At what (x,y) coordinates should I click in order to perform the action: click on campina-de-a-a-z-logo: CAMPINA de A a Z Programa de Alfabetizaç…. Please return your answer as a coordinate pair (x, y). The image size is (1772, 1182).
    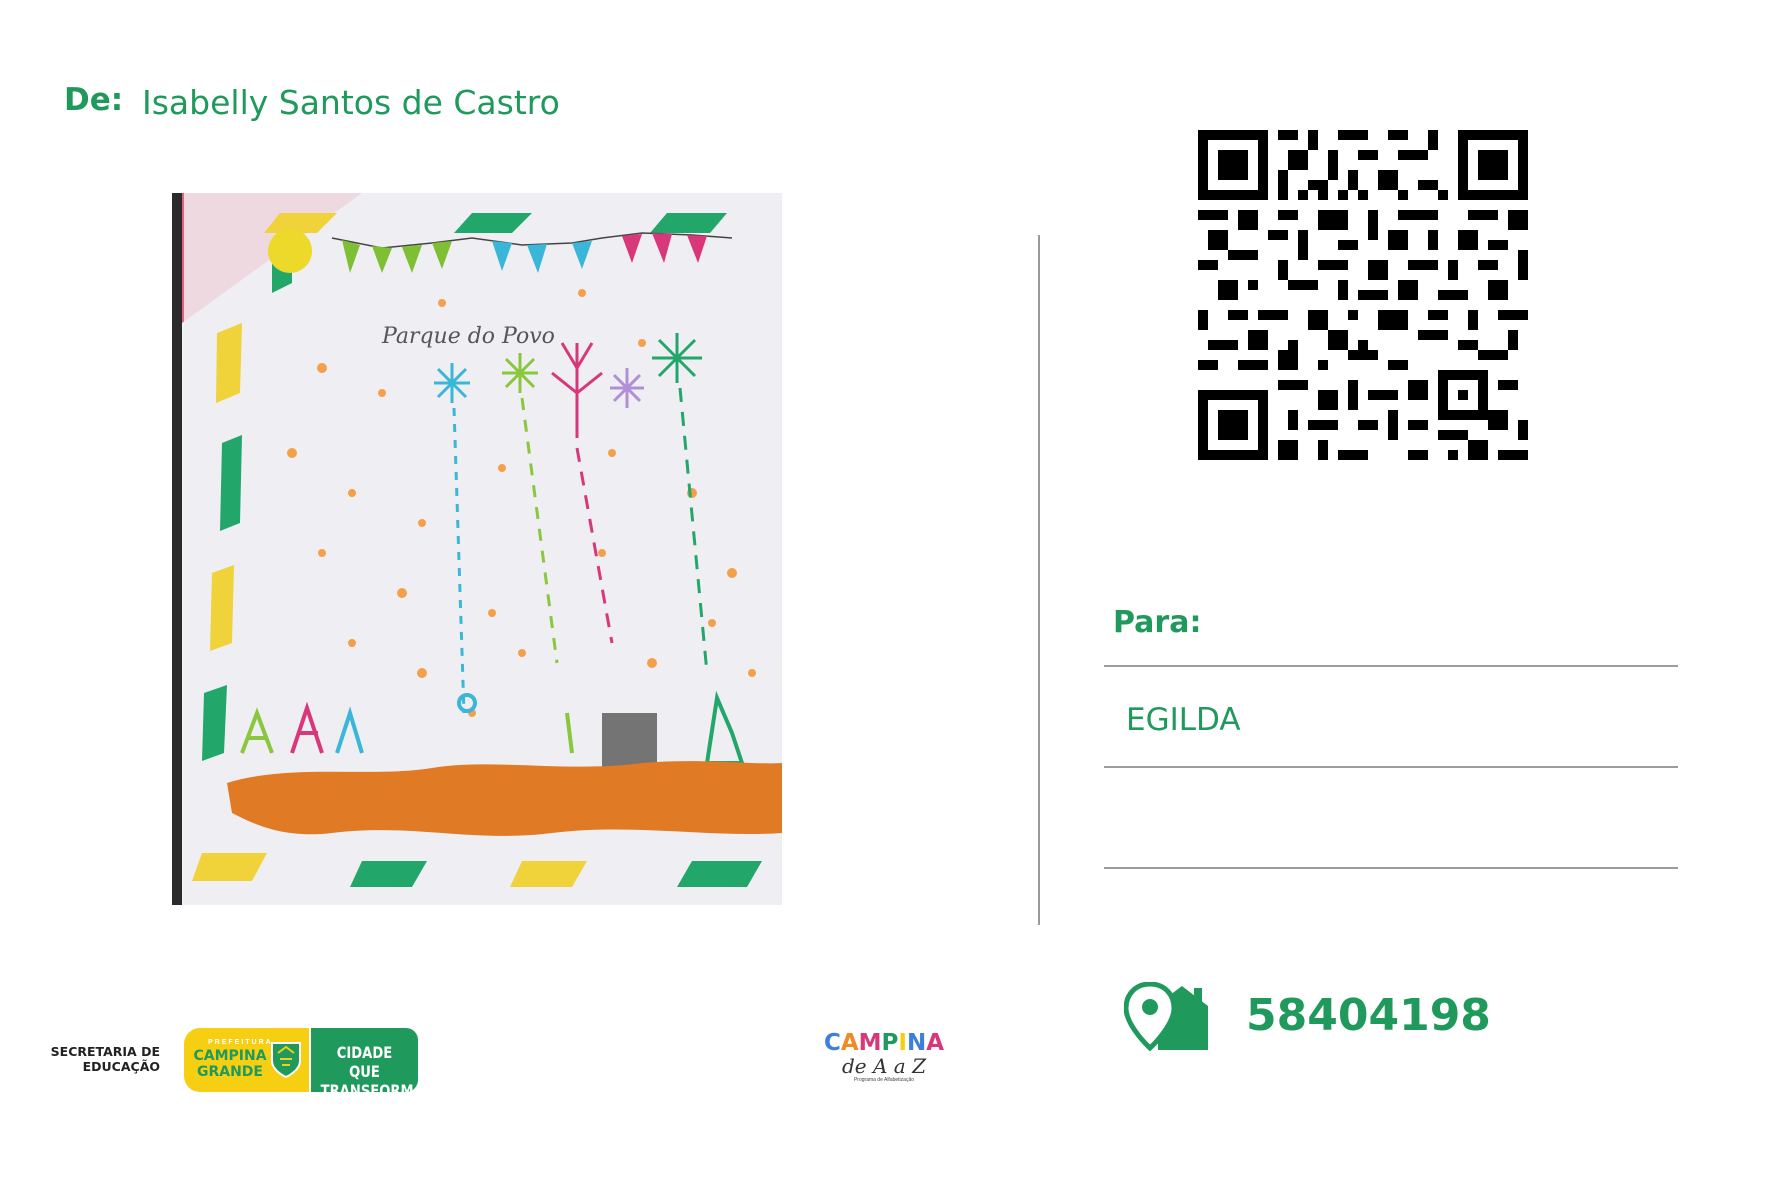
    Looking at the image, I should click on (884, 1061).